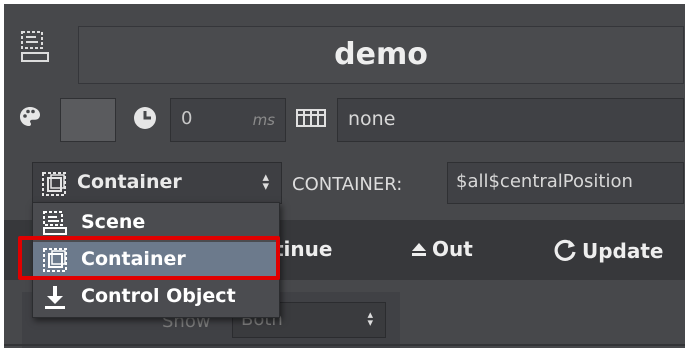 This screenshot has width=685, height=350. I want to click on container-label: CONTAINER:, so click(347, 184).